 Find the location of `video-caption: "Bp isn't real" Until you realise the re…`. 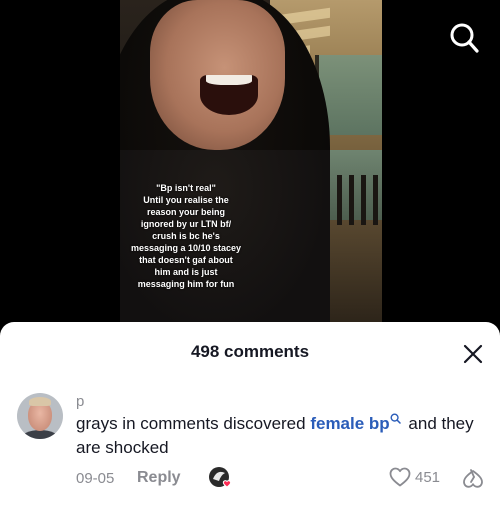

video-caption: "Bp isn't real" Until you realise the re… is located at coordinates (186, 236).